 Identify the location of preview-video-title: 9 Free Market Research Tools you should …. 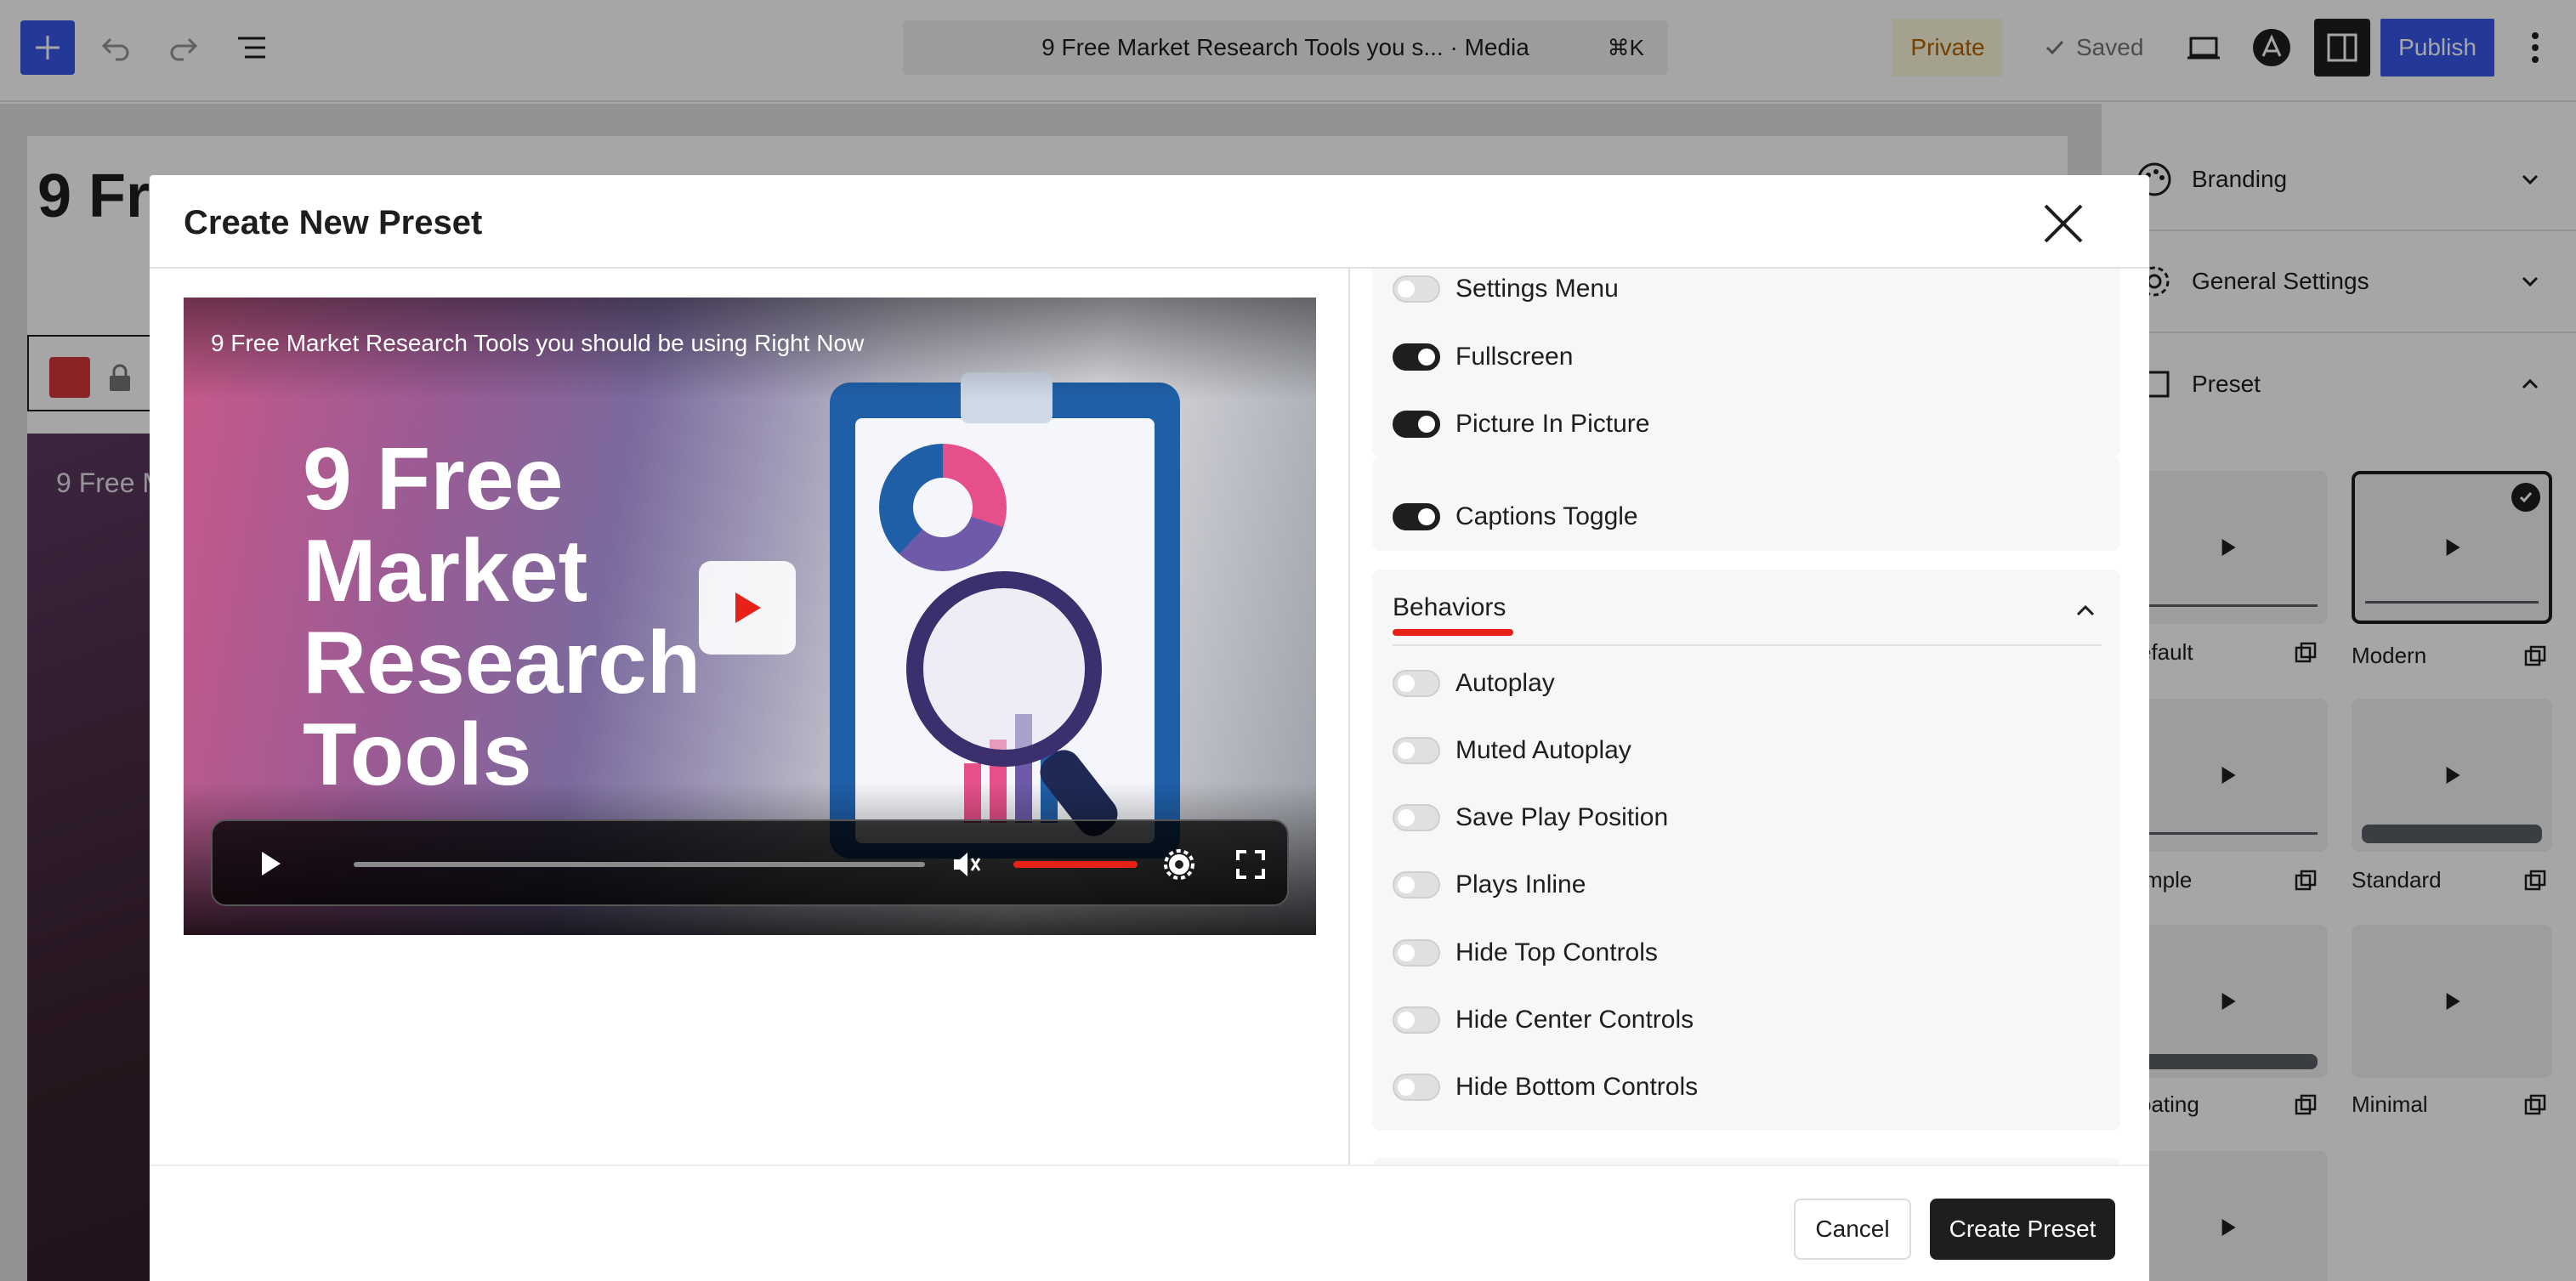
(538, 343).